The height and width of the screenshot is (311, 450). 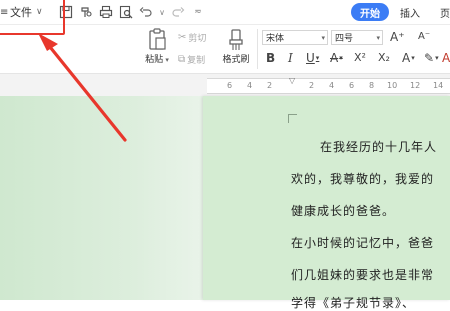 I want to click on horizontal-ruler: 6 4 2 ▽ 2 4 6 8 10 12 14, so click(x=328, y=85).